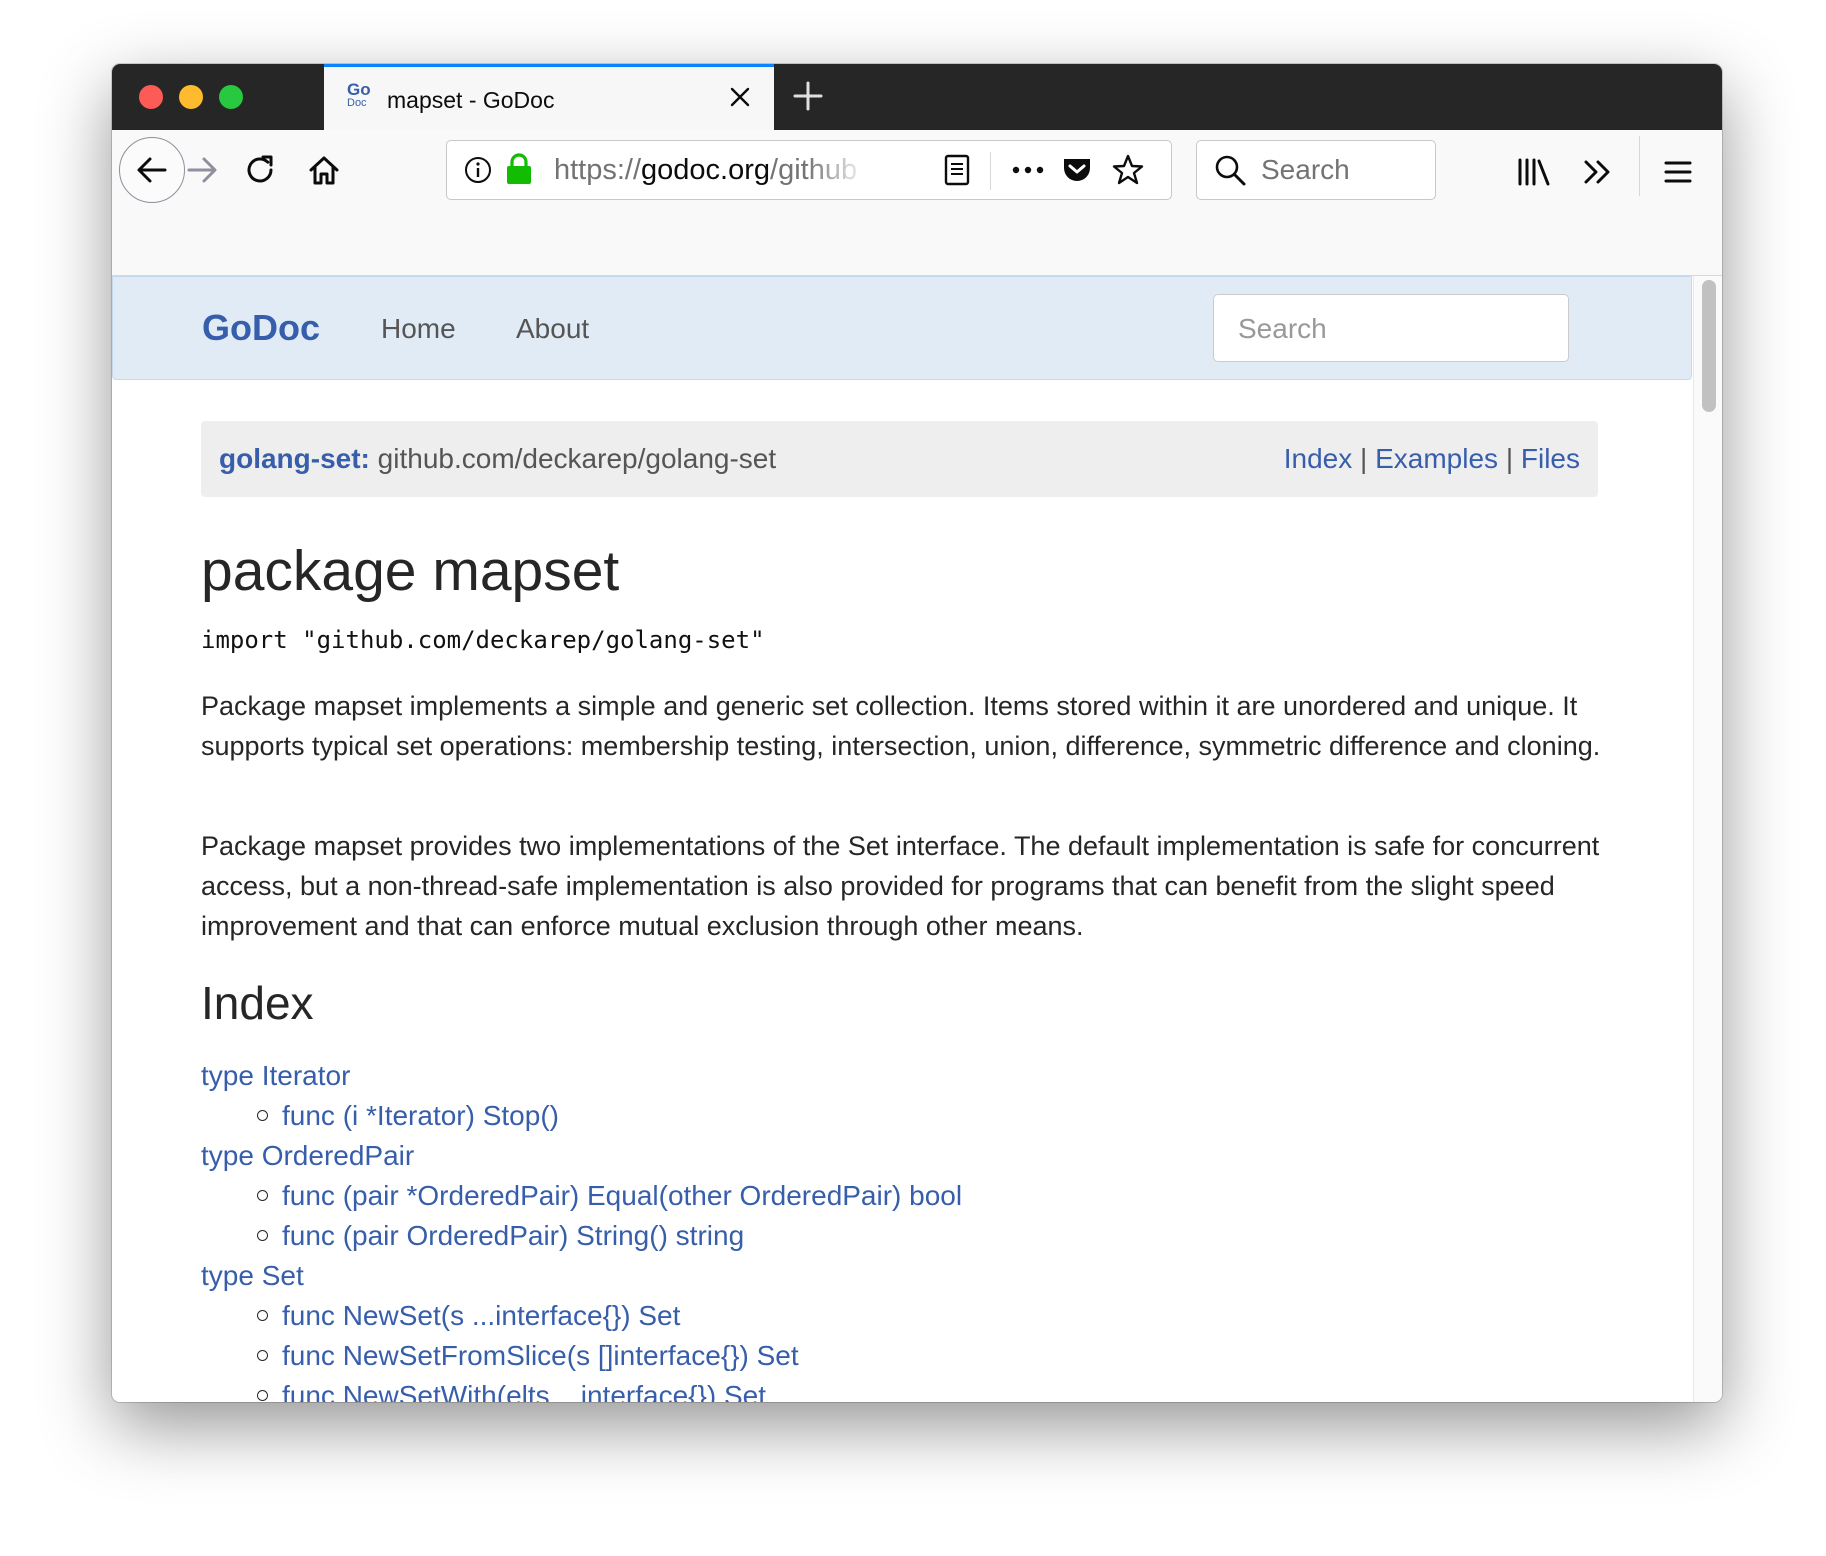 The width and height of the screenshot is (1826, 1556). I want to click on reload-icon, so click(260, 169).